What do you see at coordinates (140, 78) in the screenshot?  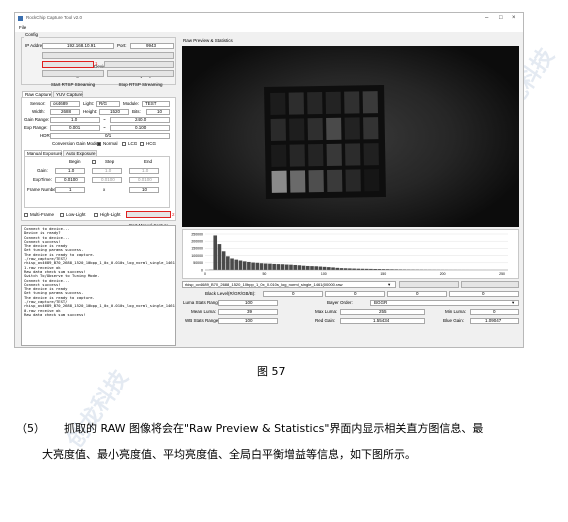 I see `stop-rtsp-button: Stop RTSP Streaming` at bounding box center [140, 78].